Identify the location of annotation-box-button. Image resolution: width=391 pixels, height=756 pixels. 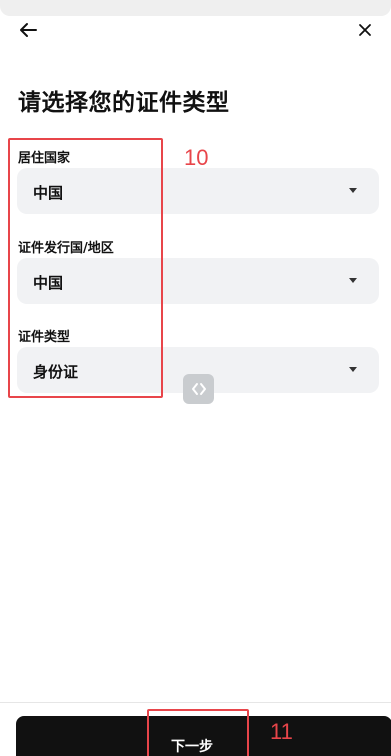
(198, 732).